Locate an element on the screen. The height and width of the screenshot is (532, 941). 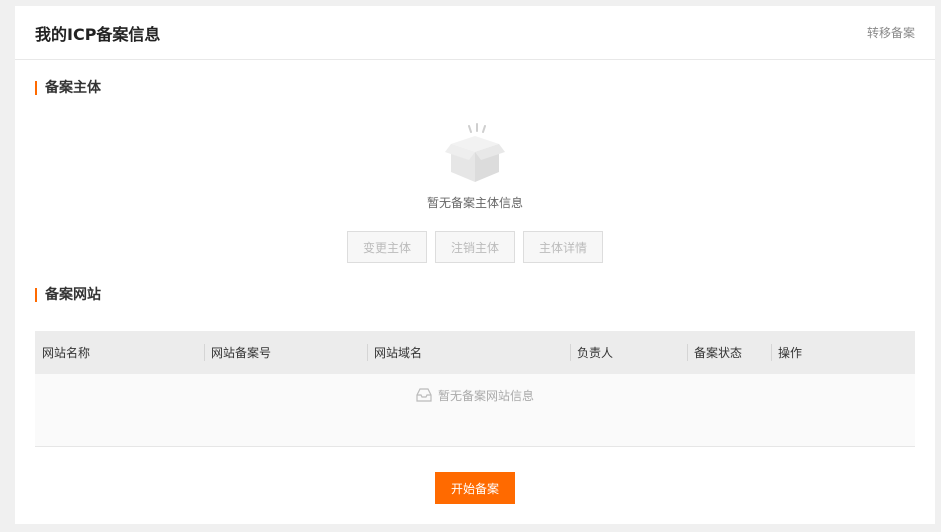
inbox-tray-icon is located at coordinates (424, 395).